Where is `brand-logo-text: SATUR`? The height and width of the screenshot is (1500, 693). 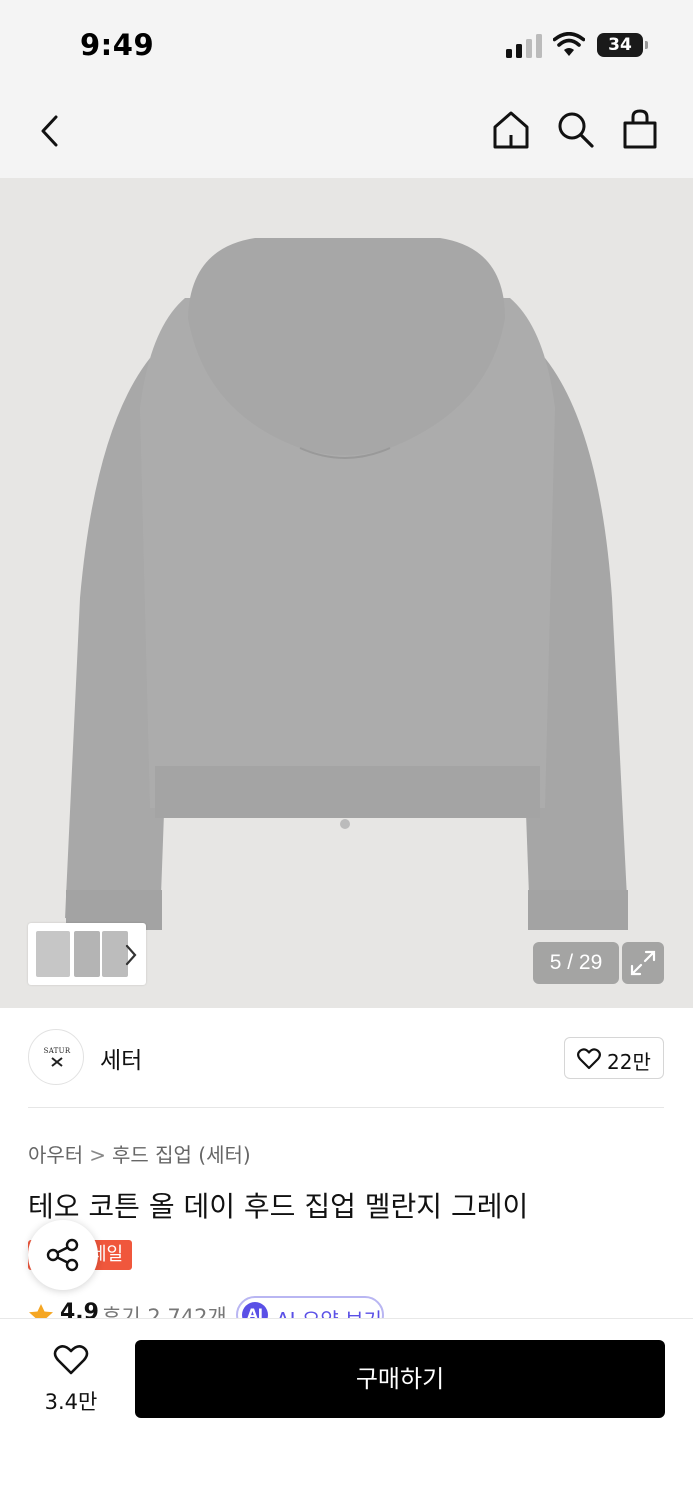
brand-logo-text: SATUR is located at coordinates (57, 1051).